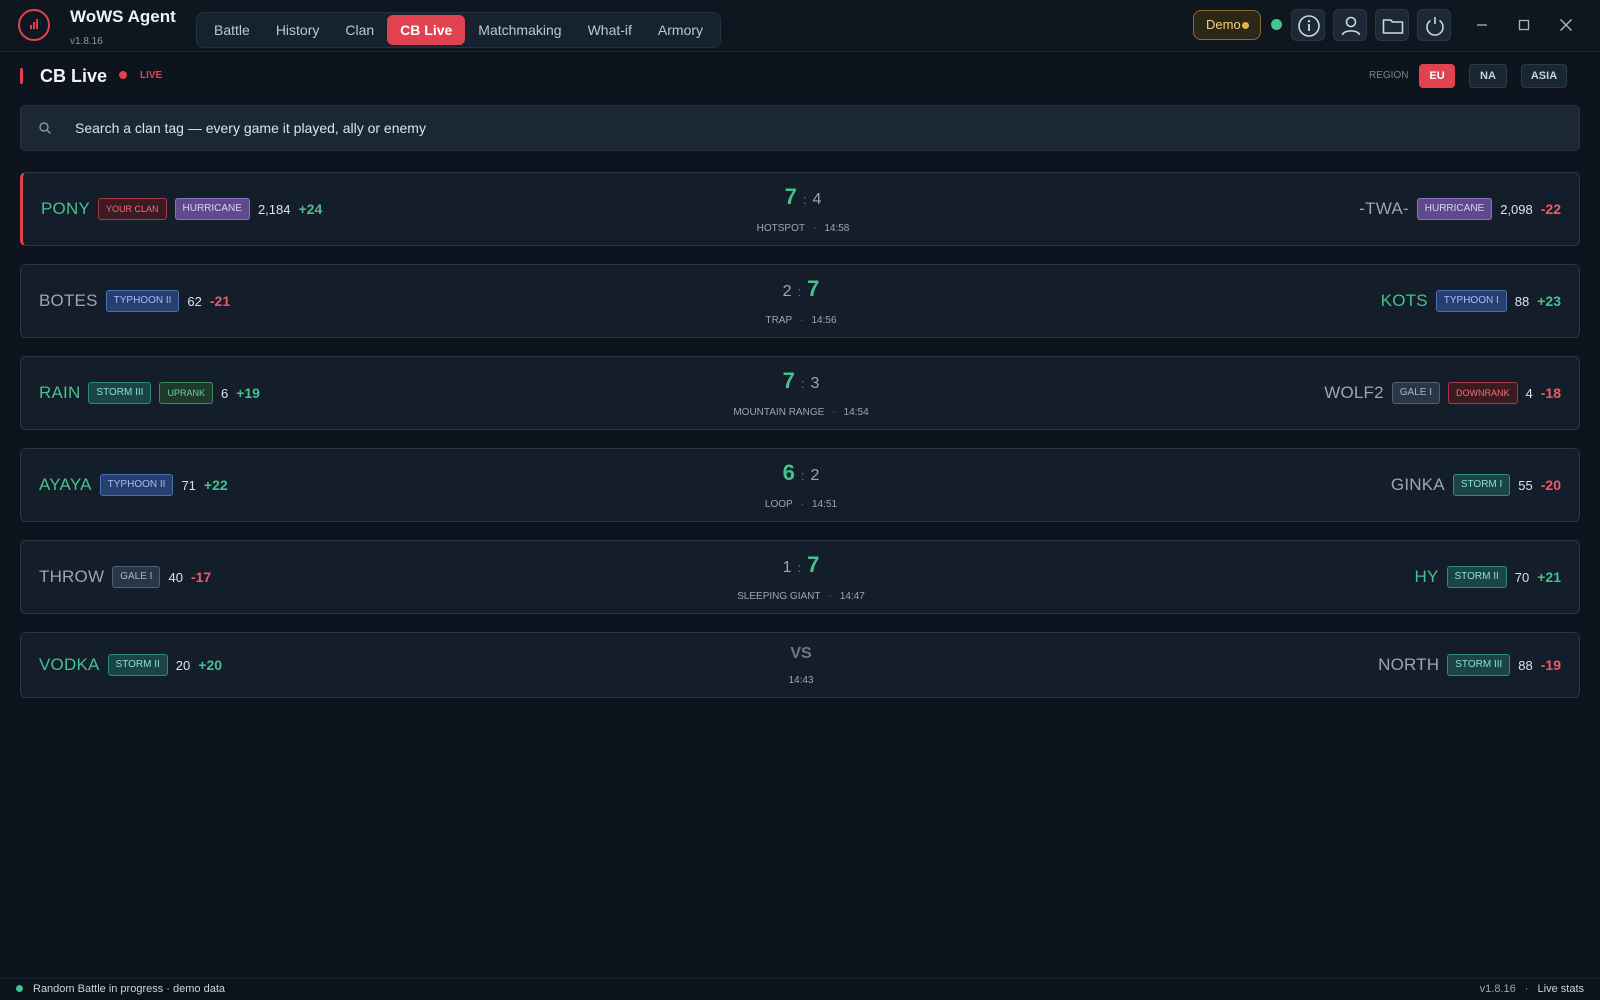  I want to click on match-time: 14:58, so click(837, 228).